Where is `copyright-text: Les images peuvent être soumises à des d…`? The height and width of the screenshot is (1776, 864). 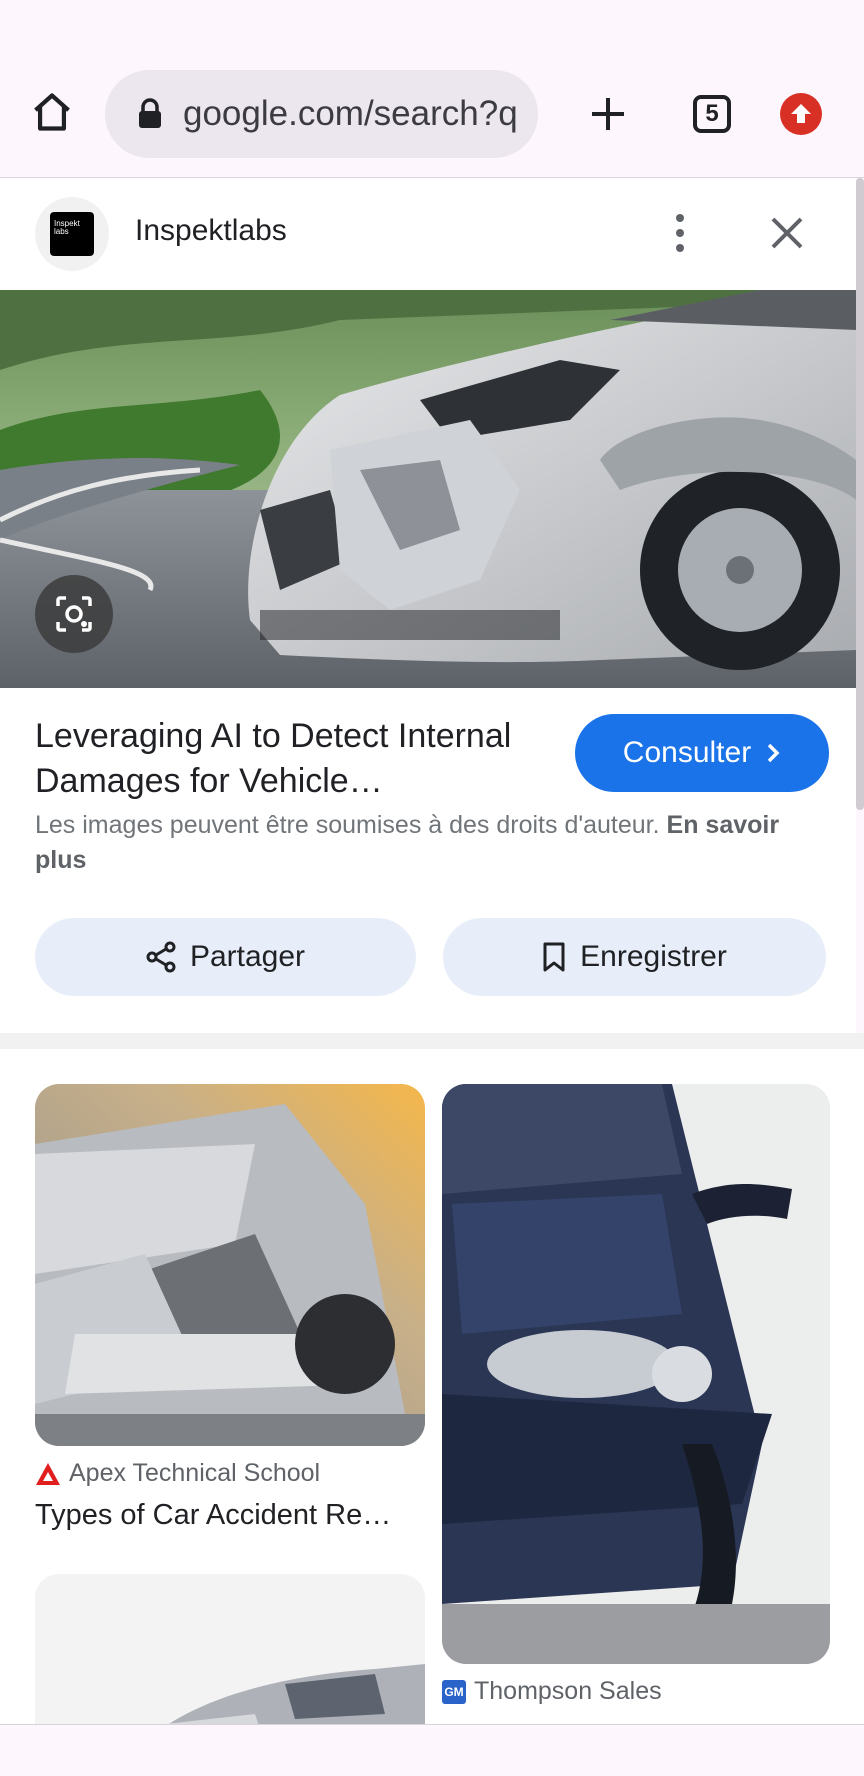
copyright-text: Les images peuvent être soumises à des d… is located at coordinates (347, 825).